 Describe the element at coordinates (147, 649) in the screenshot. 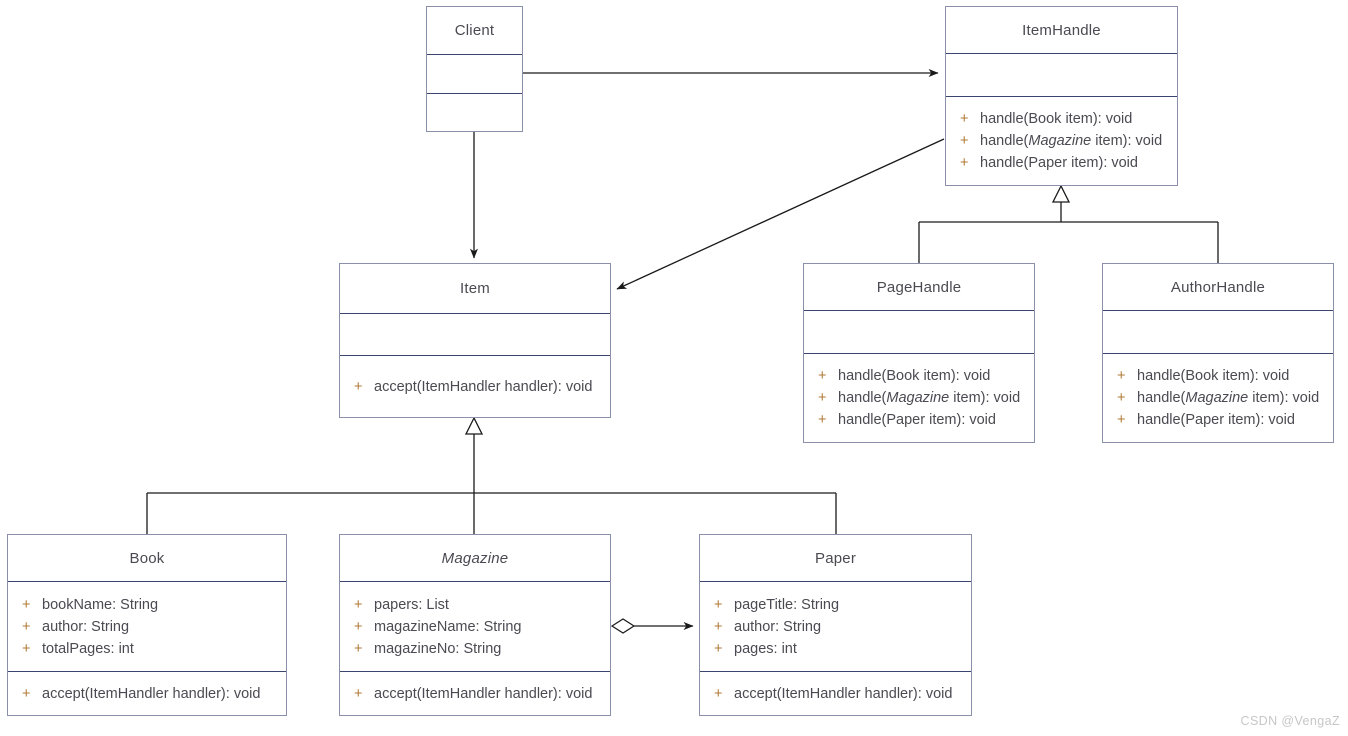

I see `attribute-row: + totalPages: int` at that location.